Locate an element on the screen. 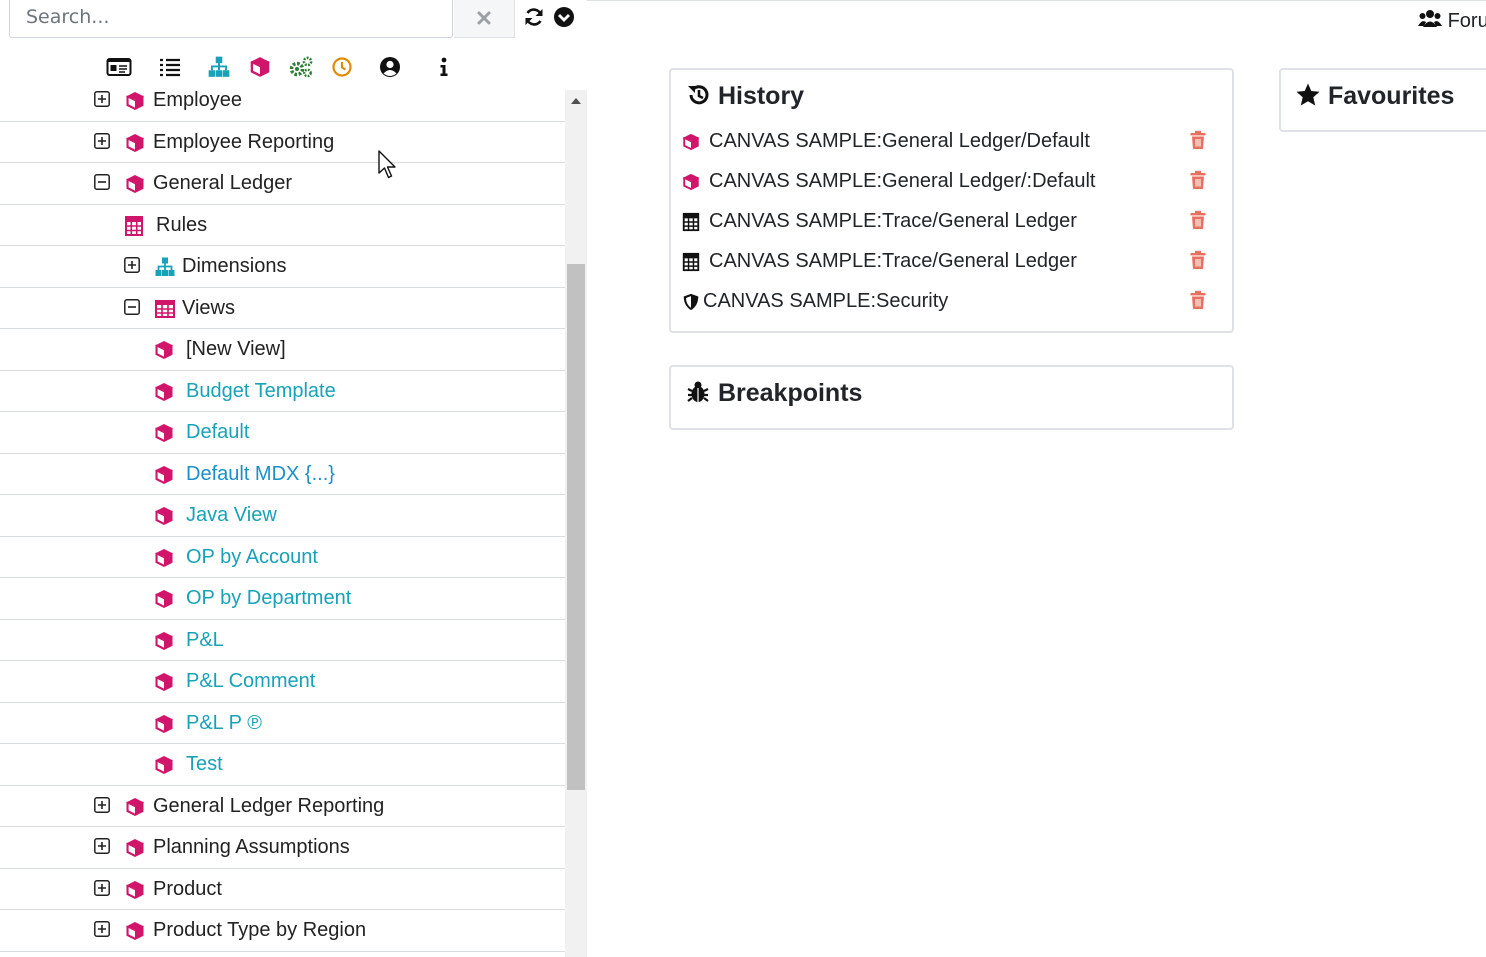  tree-item-label: OP by Department is located at coordinates (268, 598).